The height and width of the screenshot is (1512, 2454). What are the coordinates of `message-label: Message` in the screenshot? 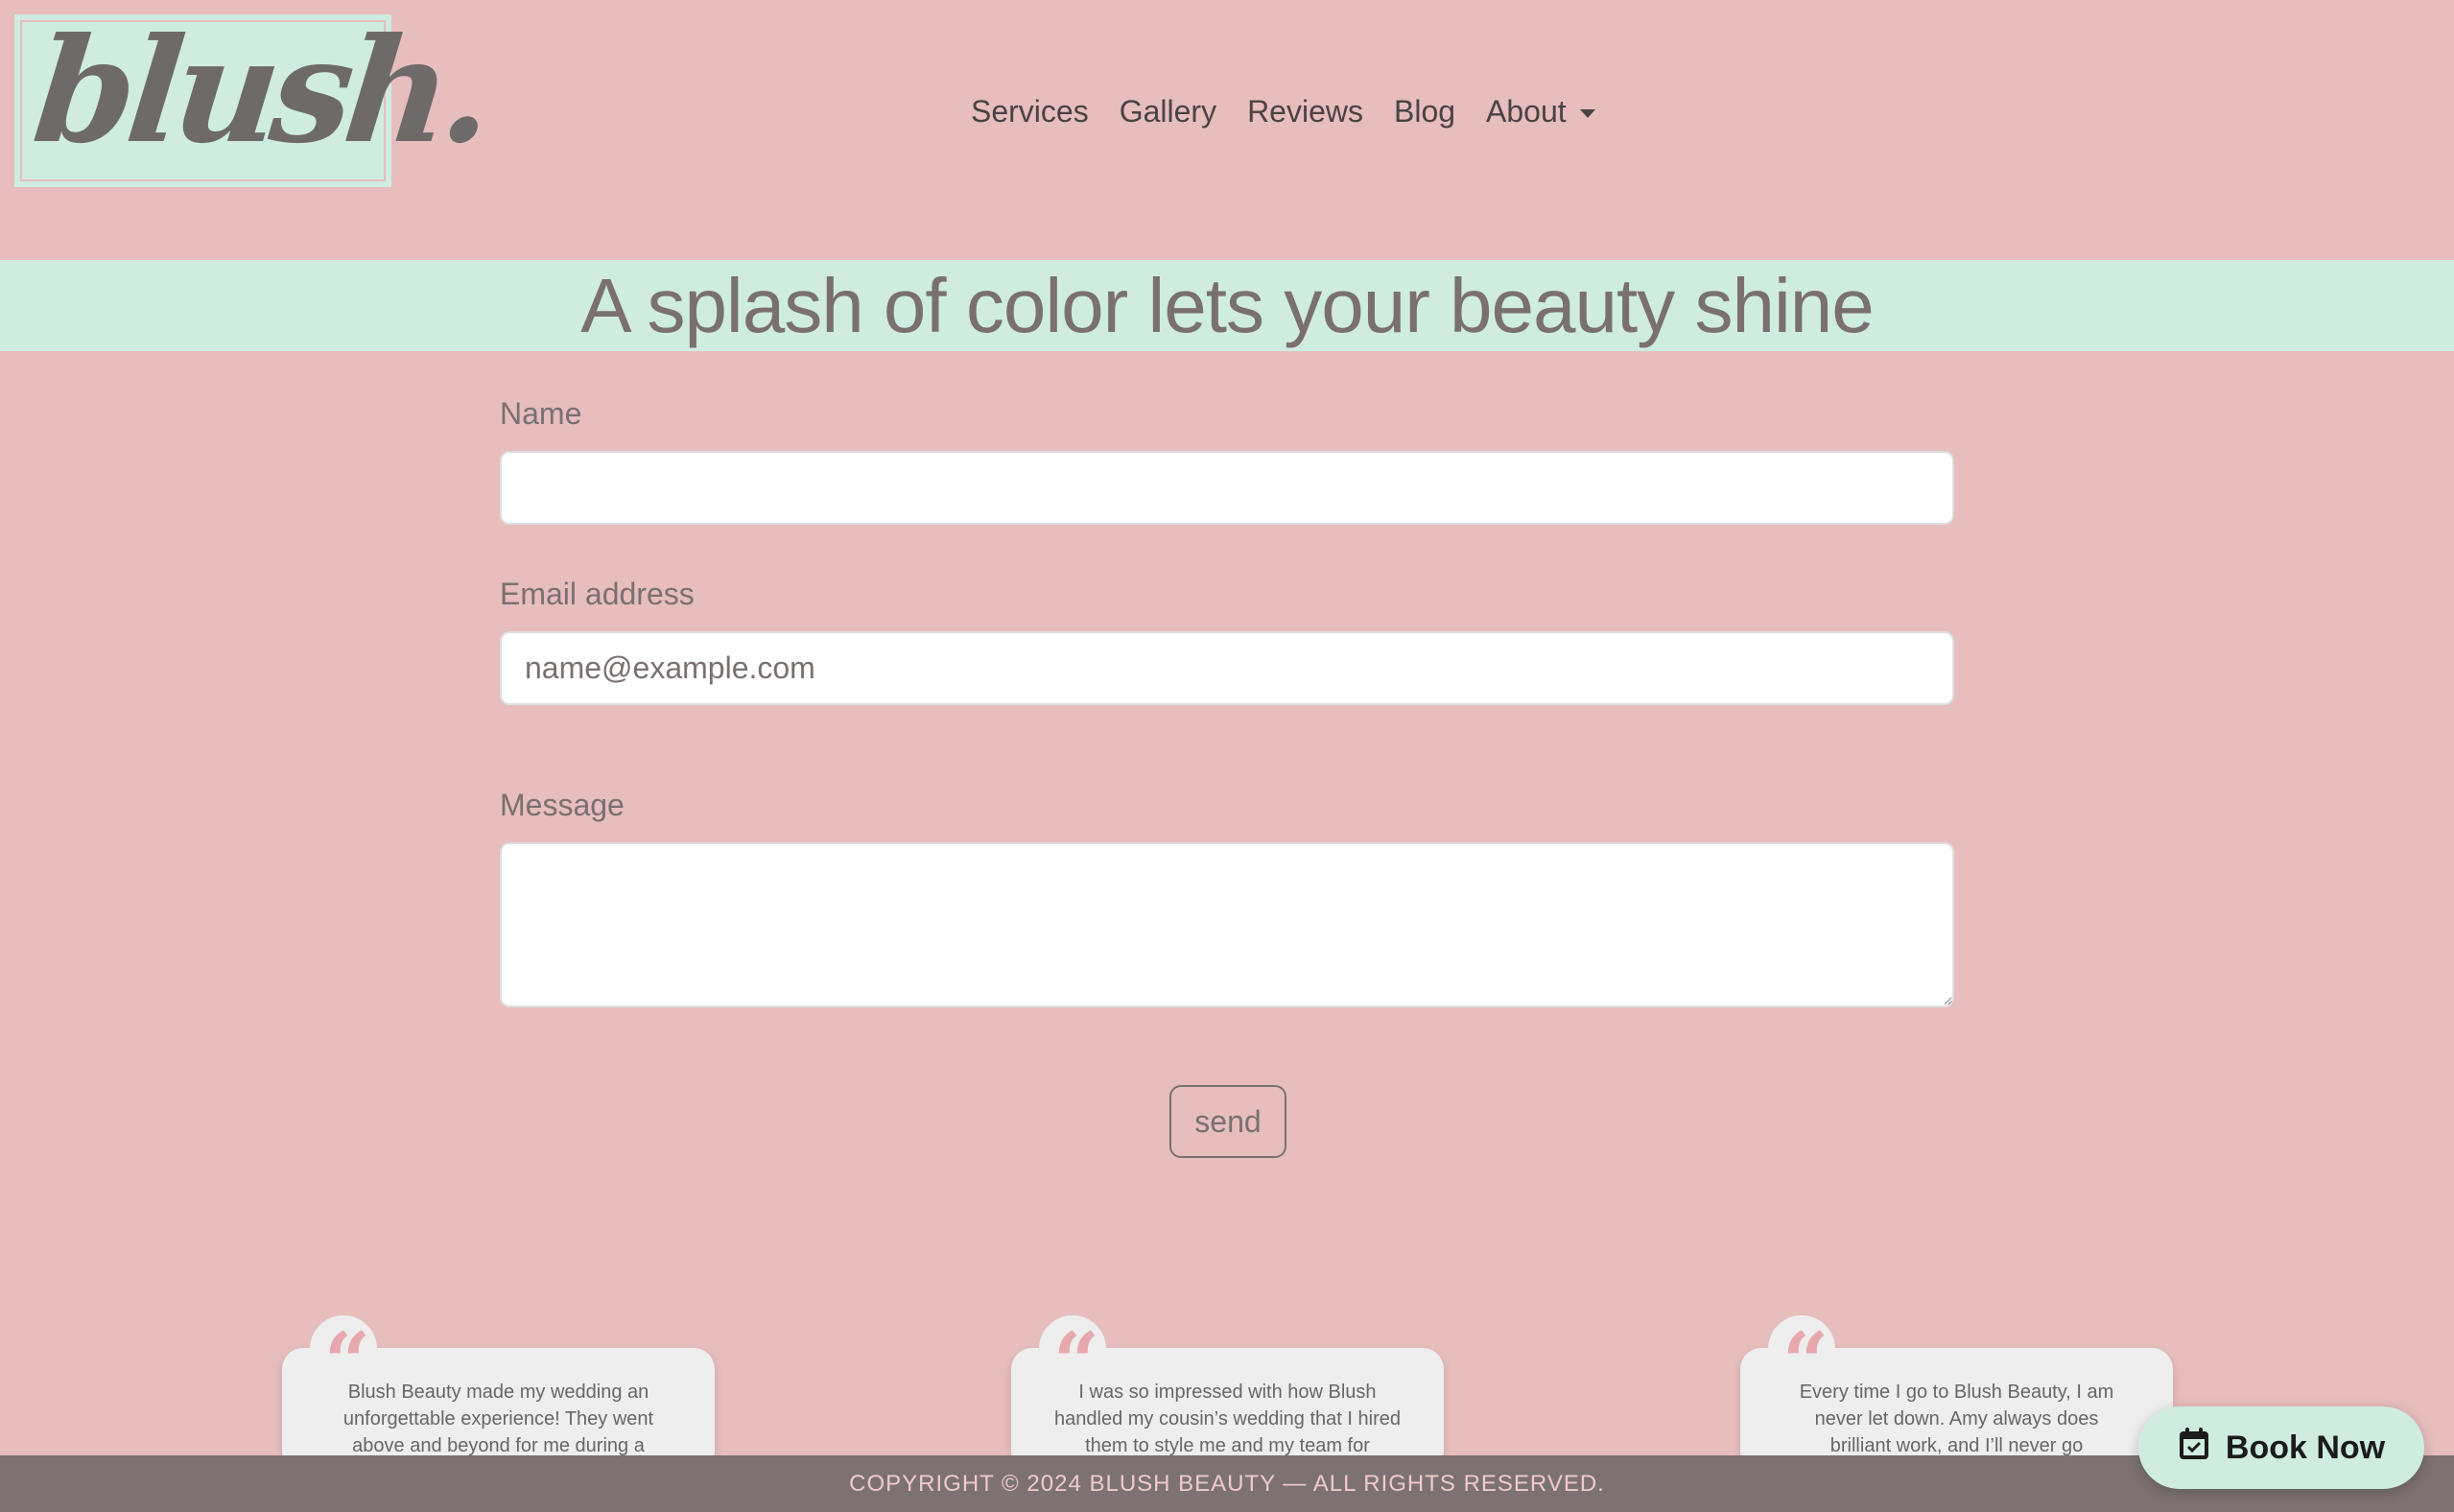 It's located at (562, 805).